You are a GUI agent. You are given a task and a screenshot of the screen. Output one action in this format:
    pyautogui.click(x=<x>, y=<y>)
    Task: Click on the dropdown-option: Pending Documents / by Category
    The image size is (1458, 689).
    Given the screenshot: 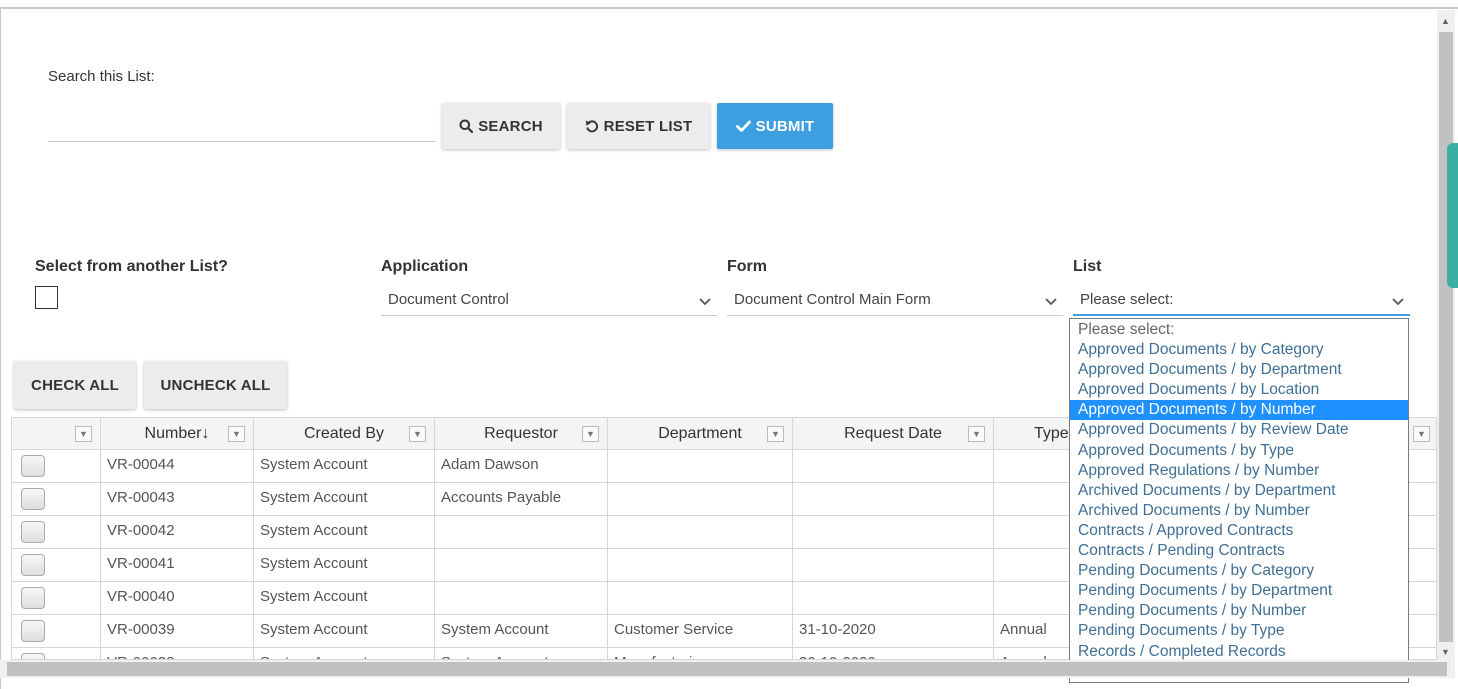 What is the action you would take?
    pyautogui.click(x=1239, y=571)
    